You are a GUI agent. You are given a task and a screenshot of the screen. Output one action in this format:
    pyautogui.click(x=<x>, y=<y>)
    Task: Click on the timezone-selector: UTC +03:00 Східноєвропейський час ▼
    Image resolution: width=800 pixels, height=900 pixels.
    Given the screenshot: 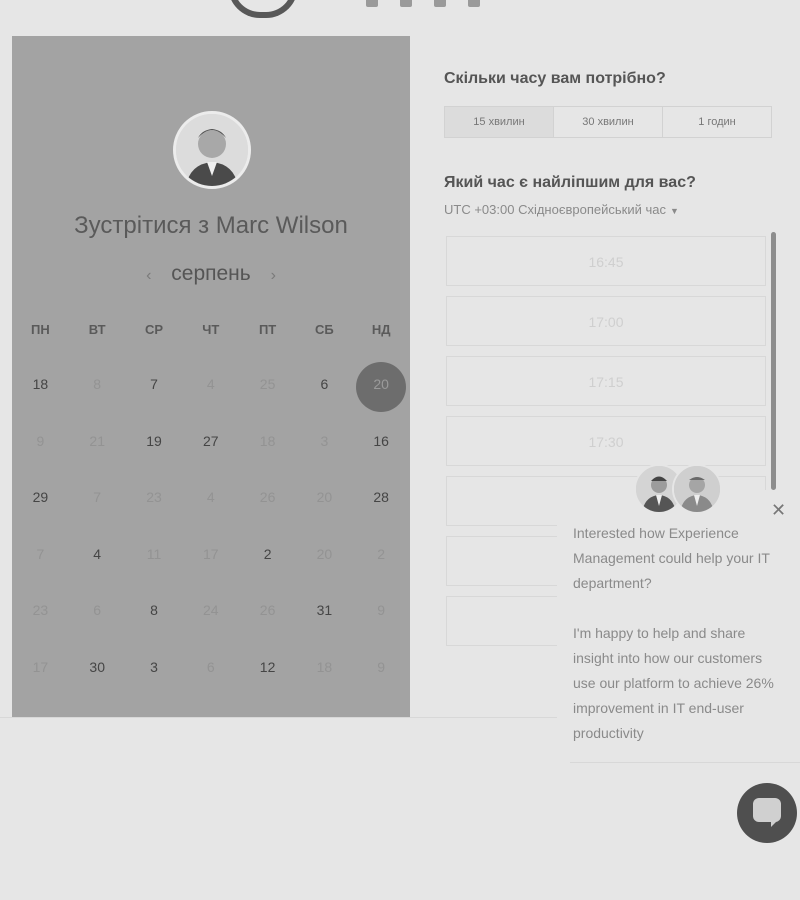 What is the action you would take?
    pyautogui.click(x=561, y=209)
    